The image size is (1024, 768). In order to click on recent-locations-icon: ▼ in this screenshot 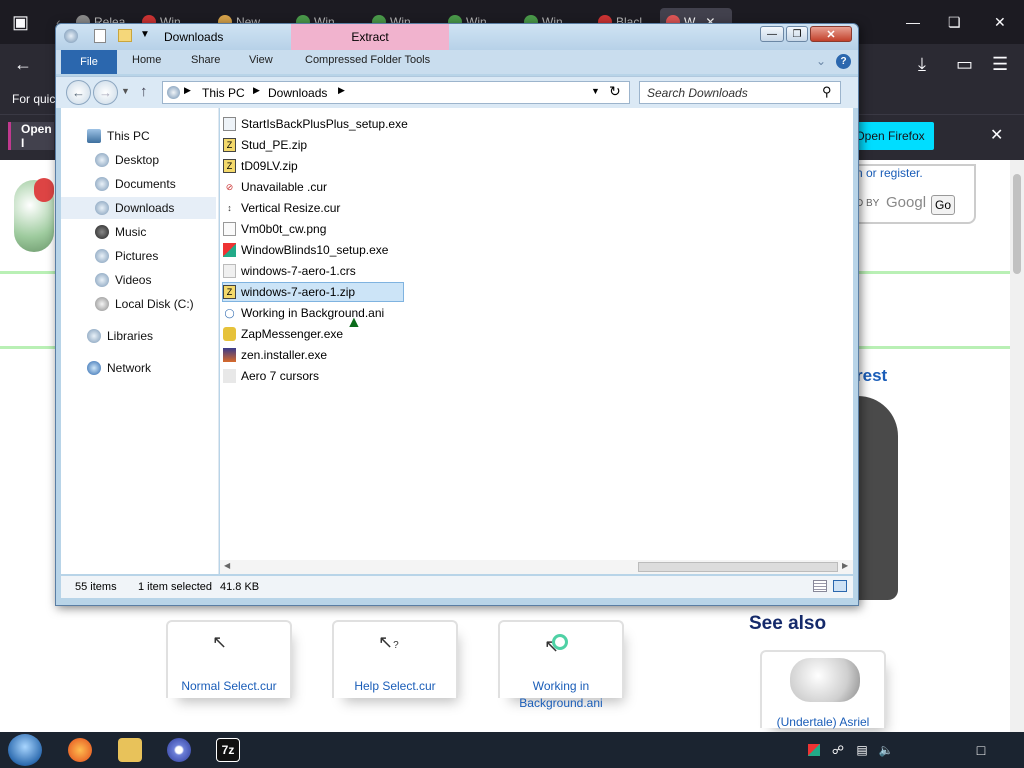, I will do `click(125, 91)`.